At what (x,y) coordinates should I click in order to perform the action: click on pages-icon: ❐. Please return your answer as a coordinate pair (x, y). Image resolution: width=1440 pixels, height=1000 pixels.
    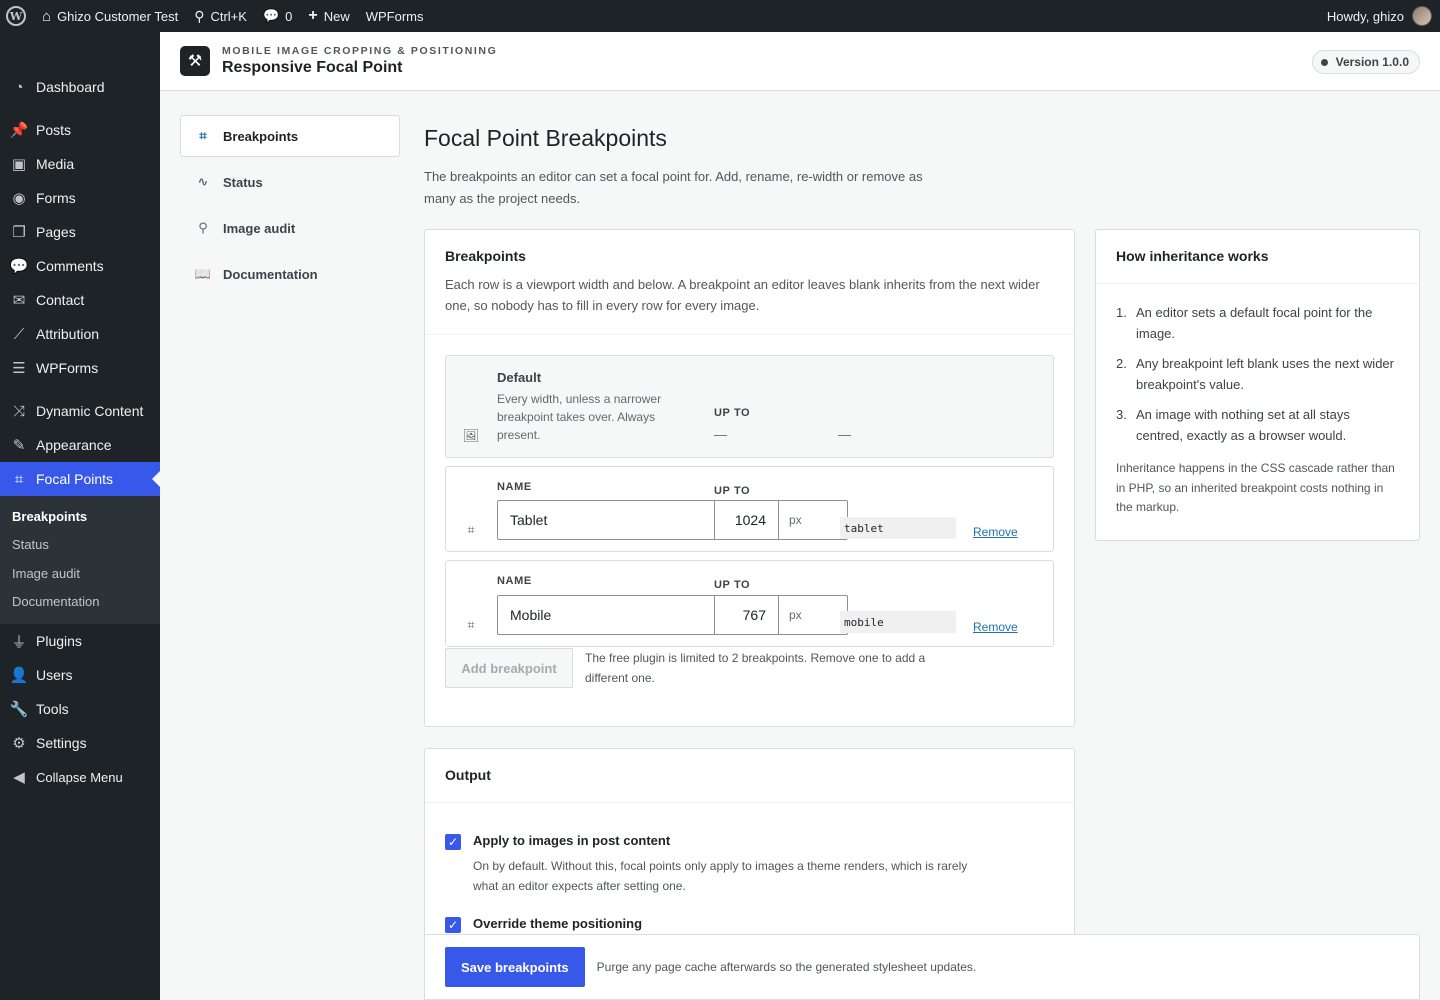
    Looking at the image, I should click on (19, 232).